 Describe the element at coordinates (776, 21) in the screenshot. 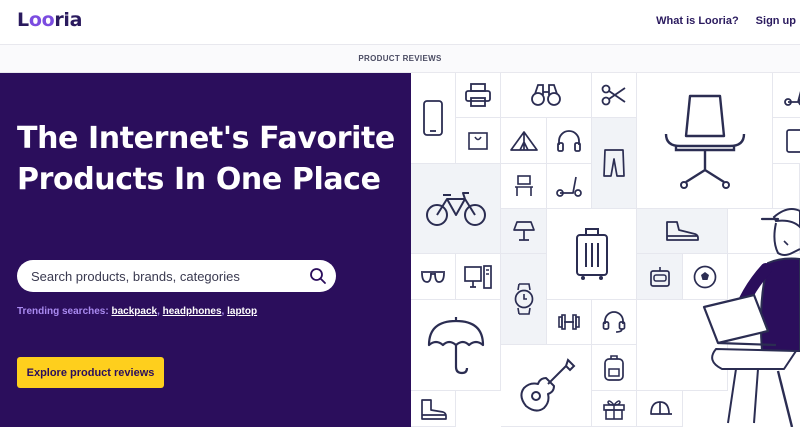

I see `nav-sign-up: Sign up` at that location.